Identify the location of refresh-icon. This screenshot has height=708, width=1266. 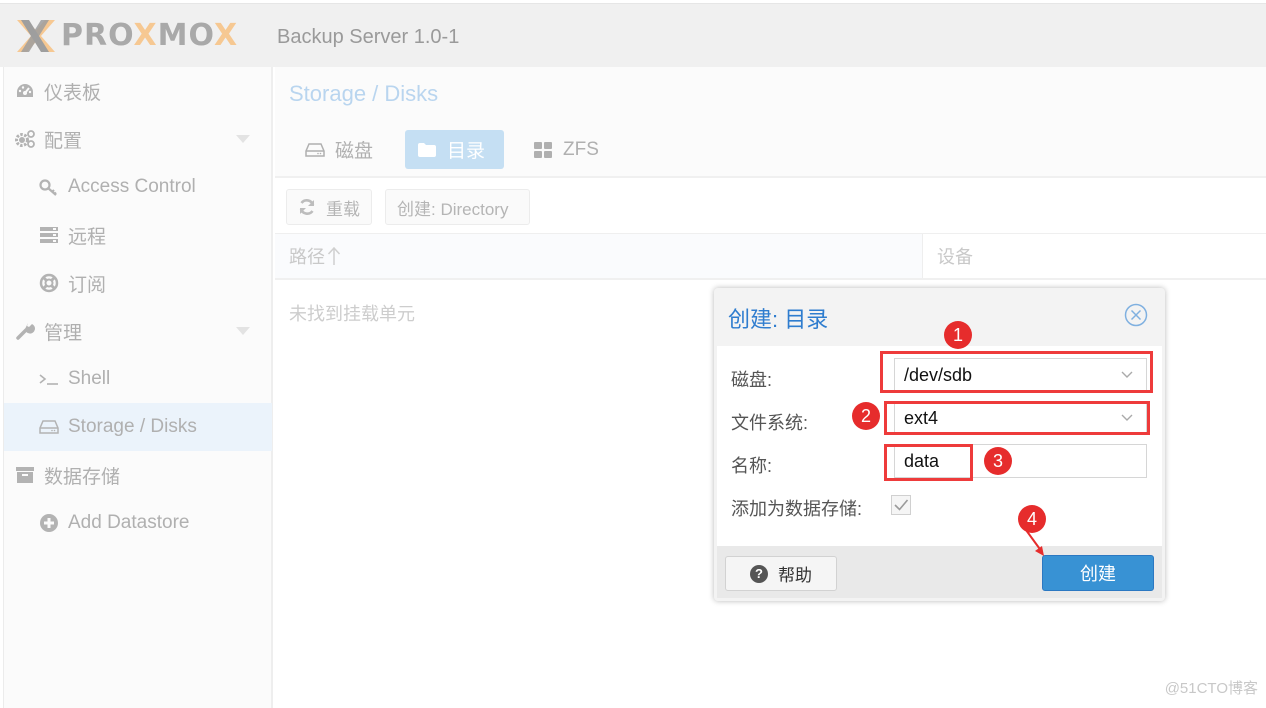
(307, 207).